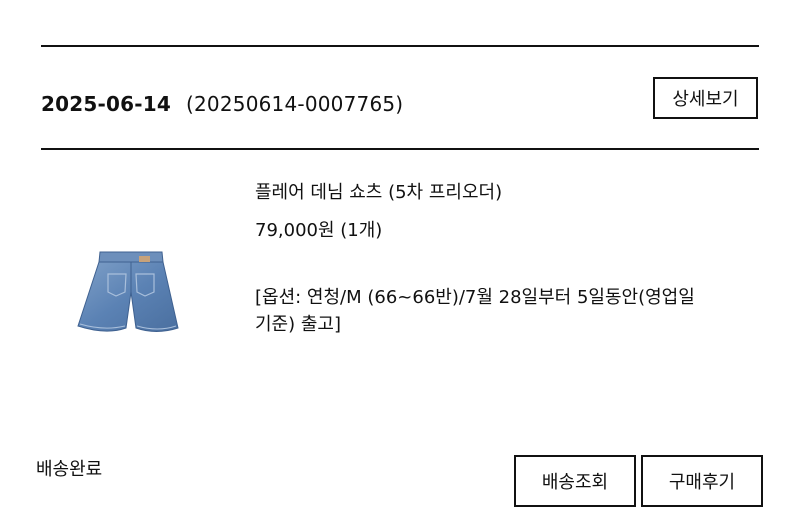 Image resolution: width=800 pixels, height=527 pixels. What do you see at coordinates (106, 104) in the screenshot?
I see `order-date: 2025-06-14` at bounding box center [106, 104].